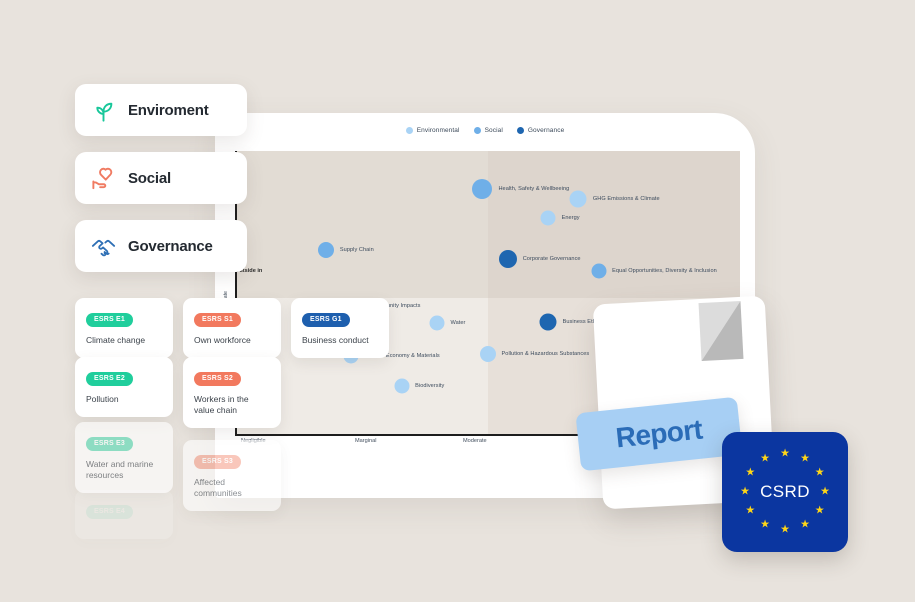 The image size is (915, 602). What do you see at coordinates (124, 387) in the screenshot?
I see `esrs-card: ESRS E2 Pollution` at bounding box center [124, 387].